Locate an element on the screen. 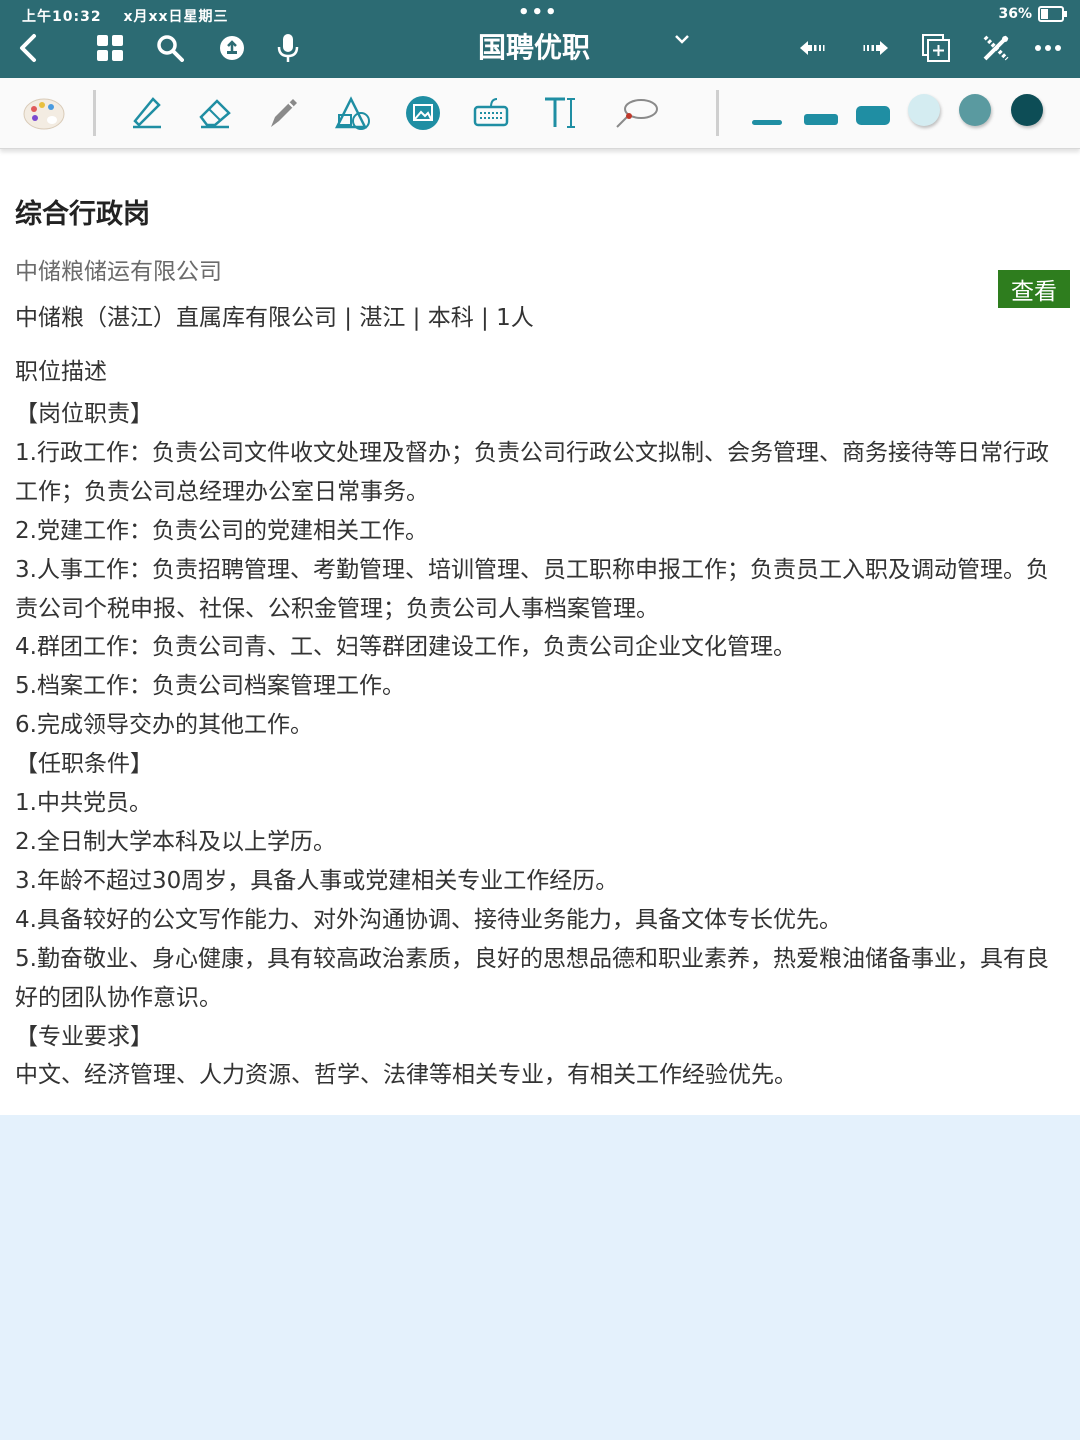  highlighter-icon is located at coordinates (145, 113).